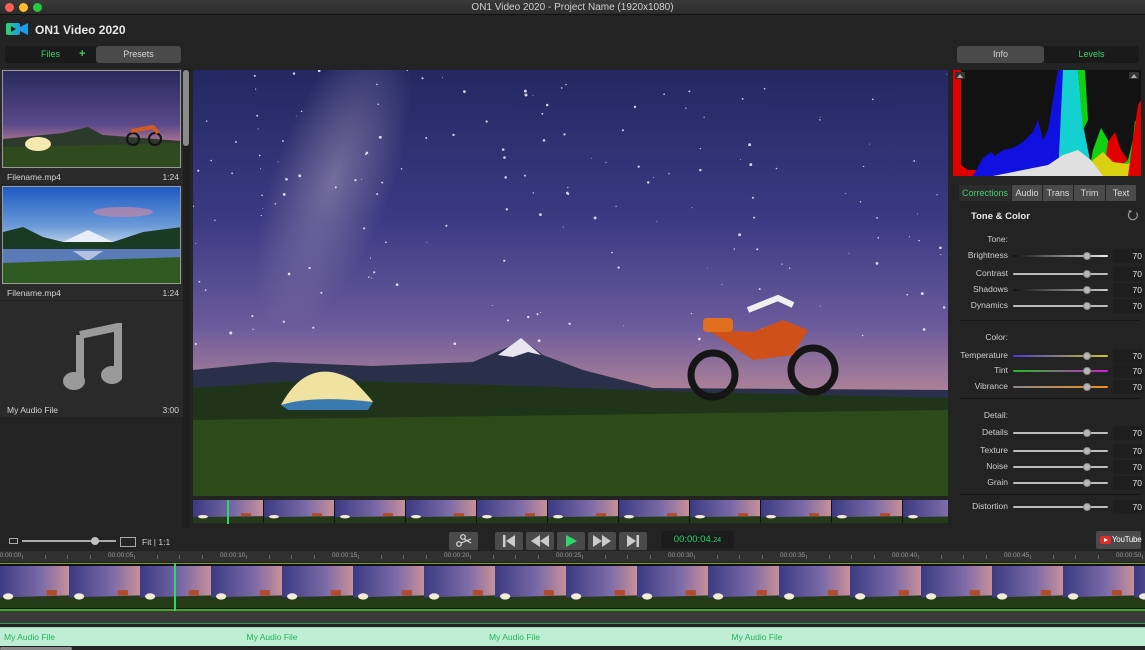 The height and width of the screenshot is (650, 1145). I want to click on tint-slider-knob, so click(1087, 371).